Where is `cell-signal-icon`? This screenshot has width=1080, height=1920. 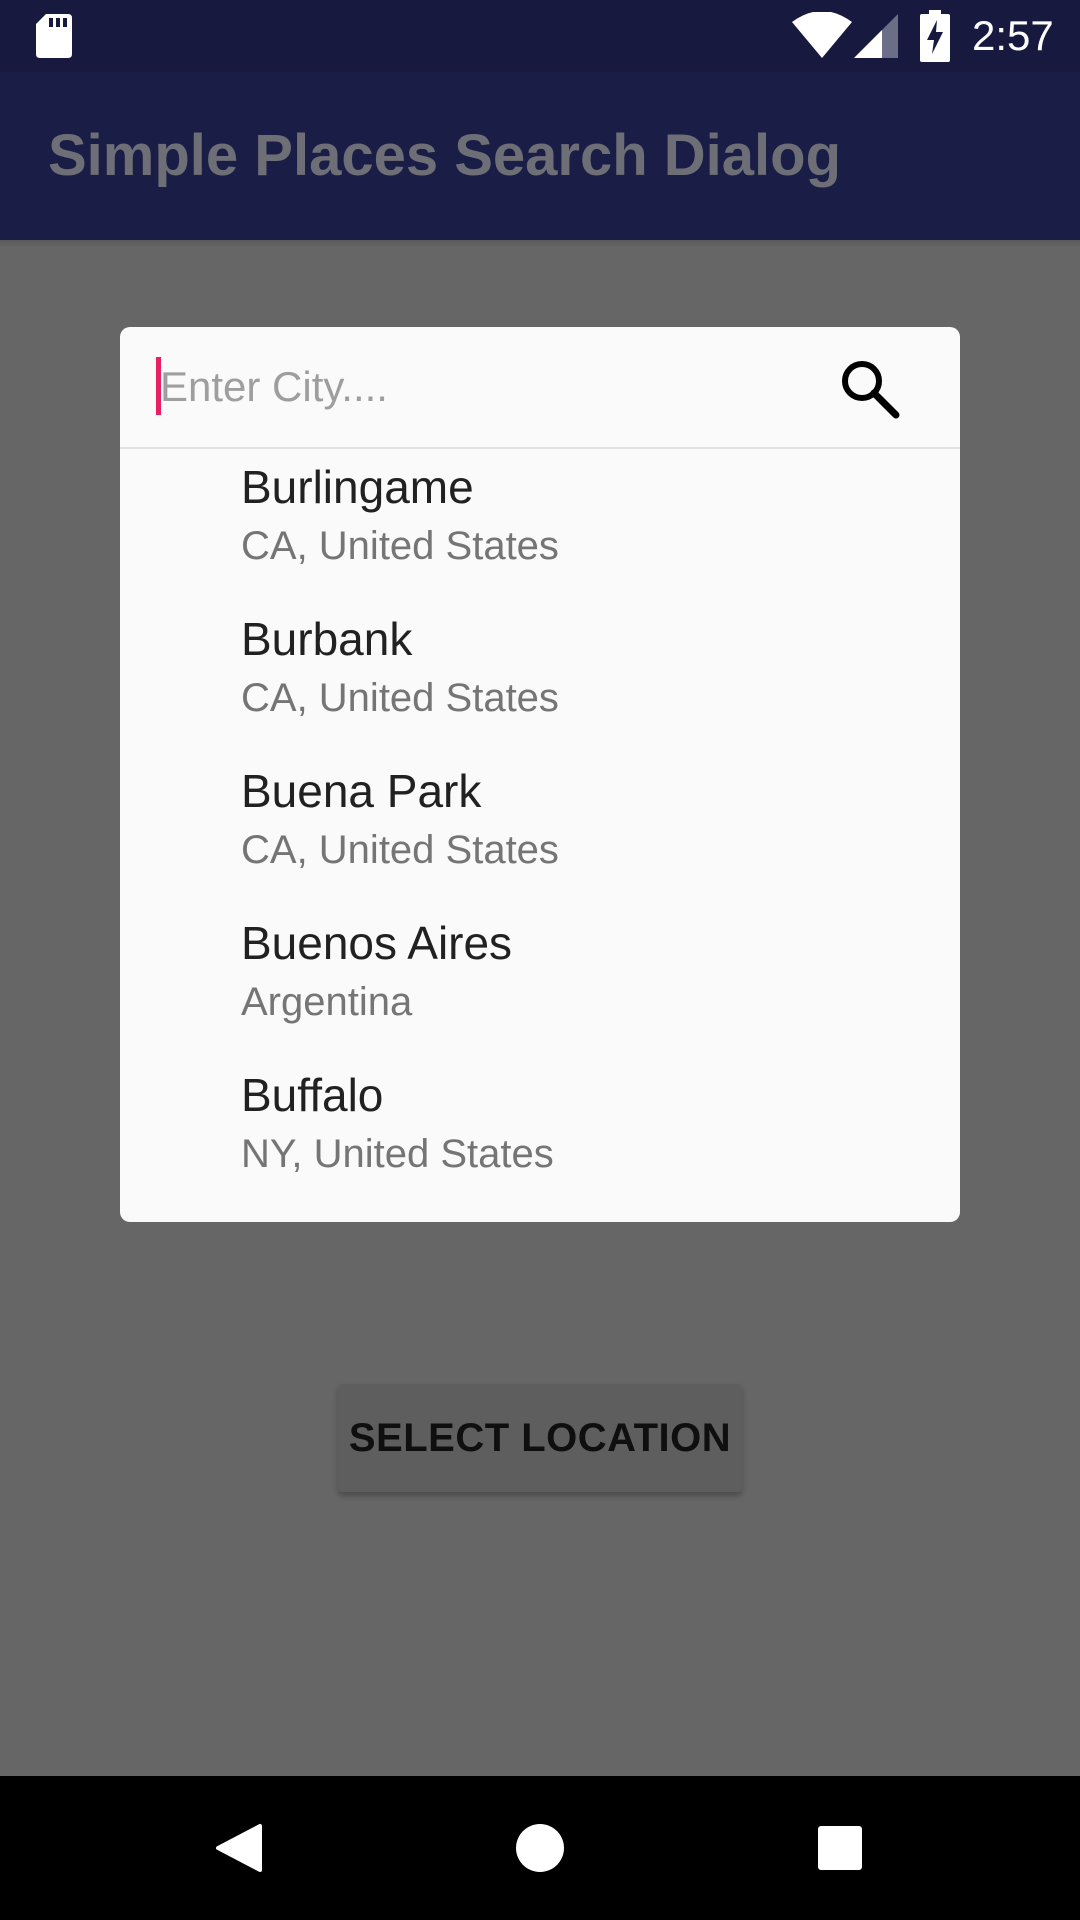 cell-signal-icon is located at coordinates (876, 36).